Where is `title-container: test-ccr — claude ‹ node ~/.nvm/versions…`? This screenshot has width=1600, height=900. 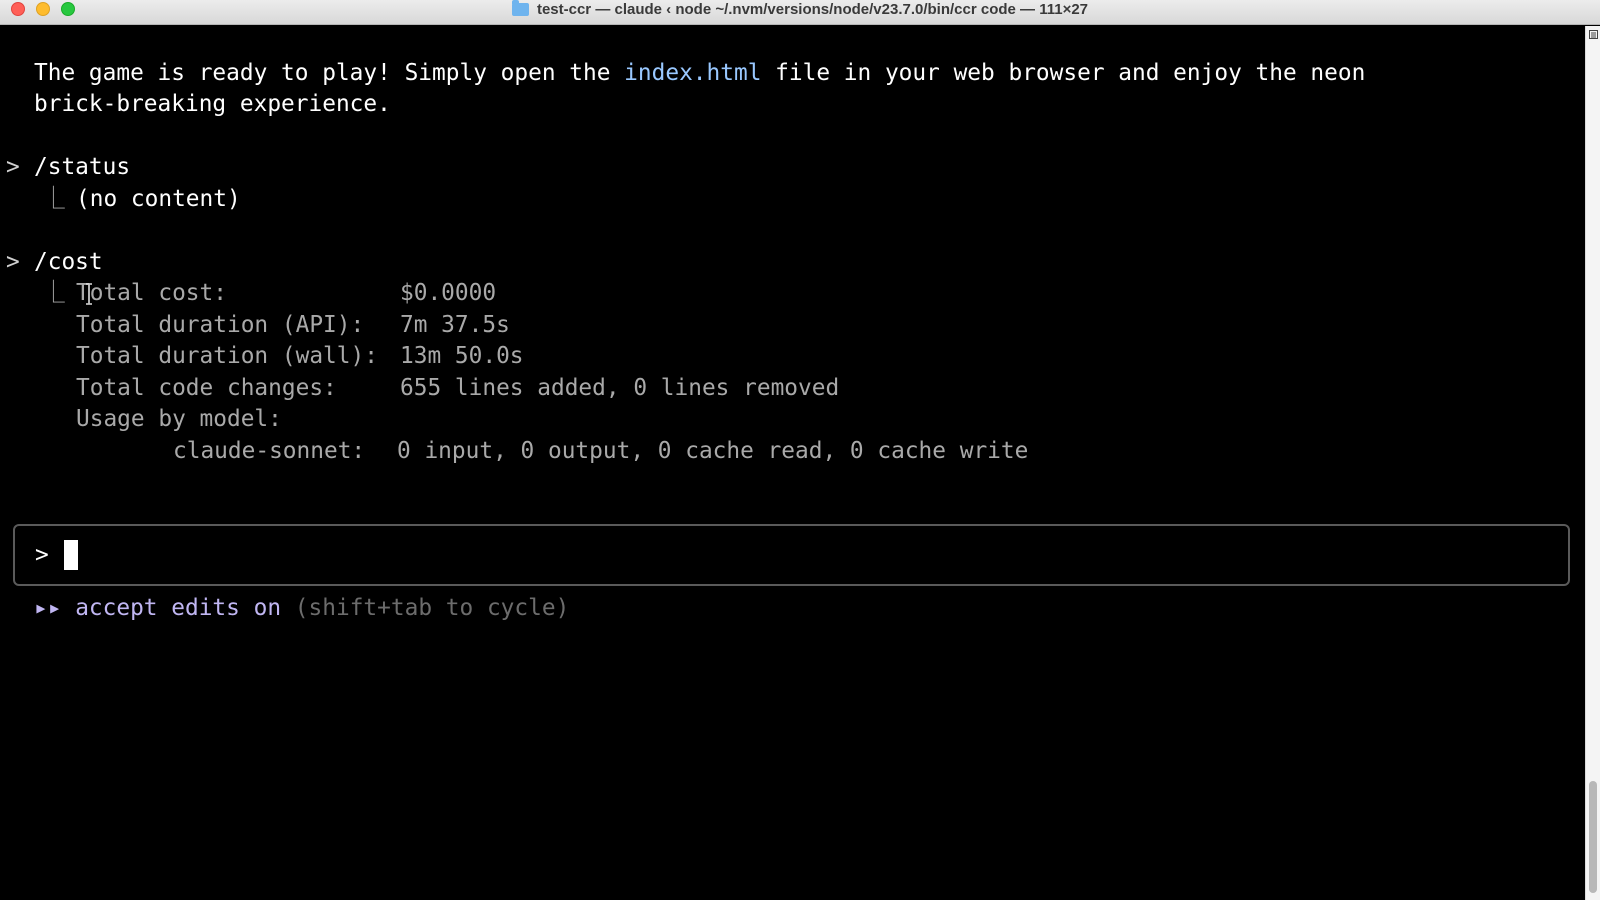
title-container: test-ccr — claude ‹ node ~/.nvm/versions… is located at coordinates (800, 9).